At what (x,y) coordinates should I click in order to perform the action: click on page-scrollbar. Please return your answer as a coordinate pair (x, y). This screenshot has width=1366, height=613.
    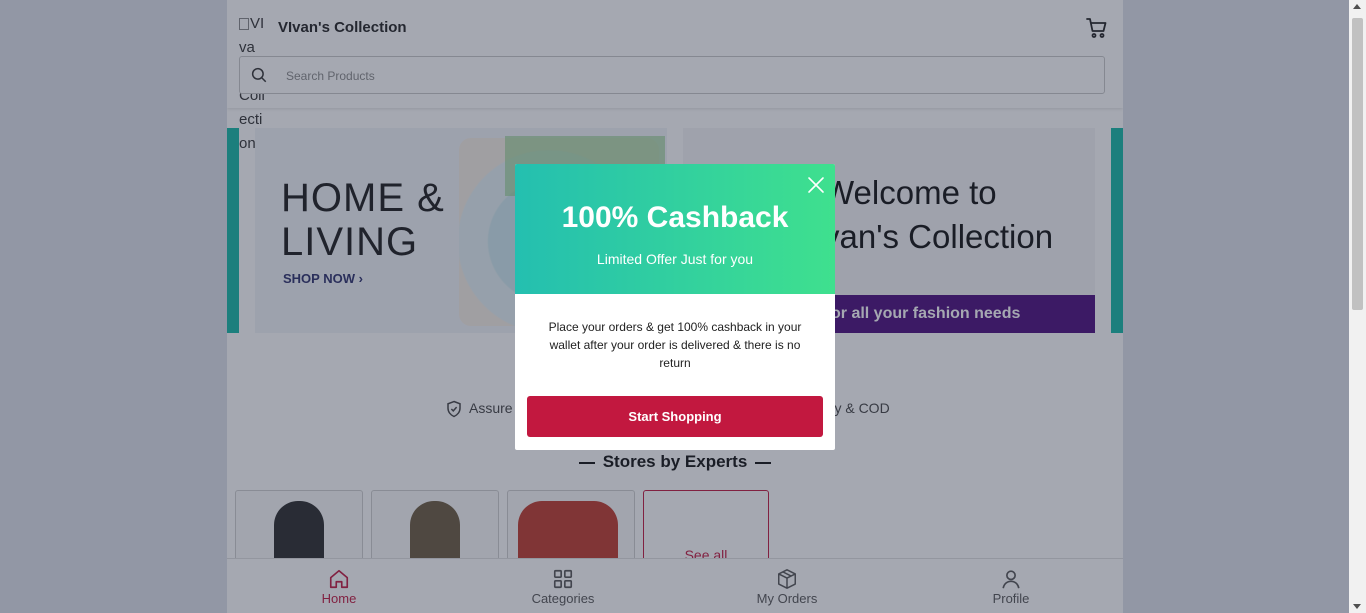
    Looking at the image, I should click on (1357, 306).